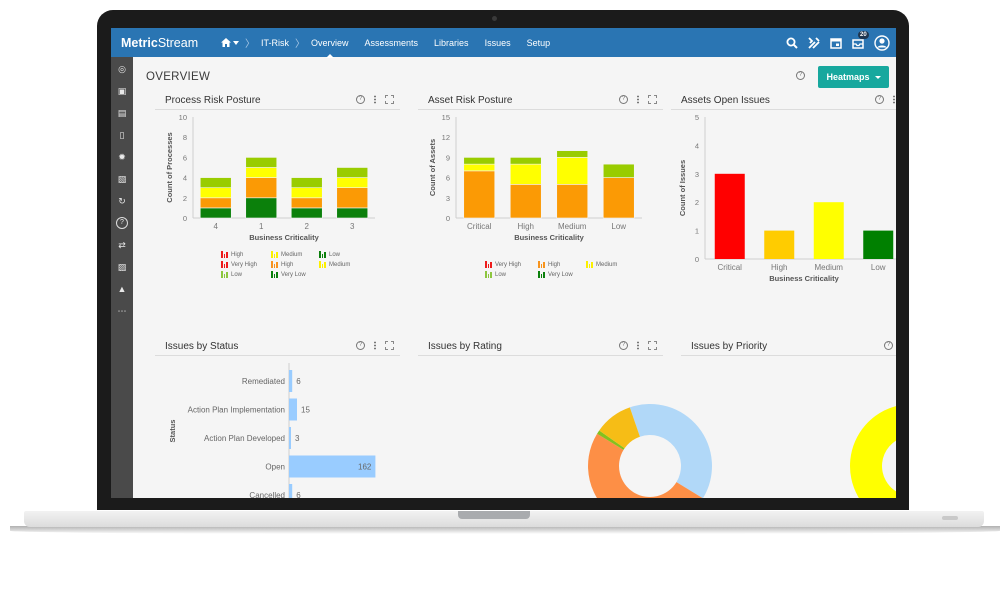 The width and height of the screenshot is (1000, 598). Describe the element at coordinates (122, 69) in the screenshot. I see `dashboard-icon: ◎` at that location.